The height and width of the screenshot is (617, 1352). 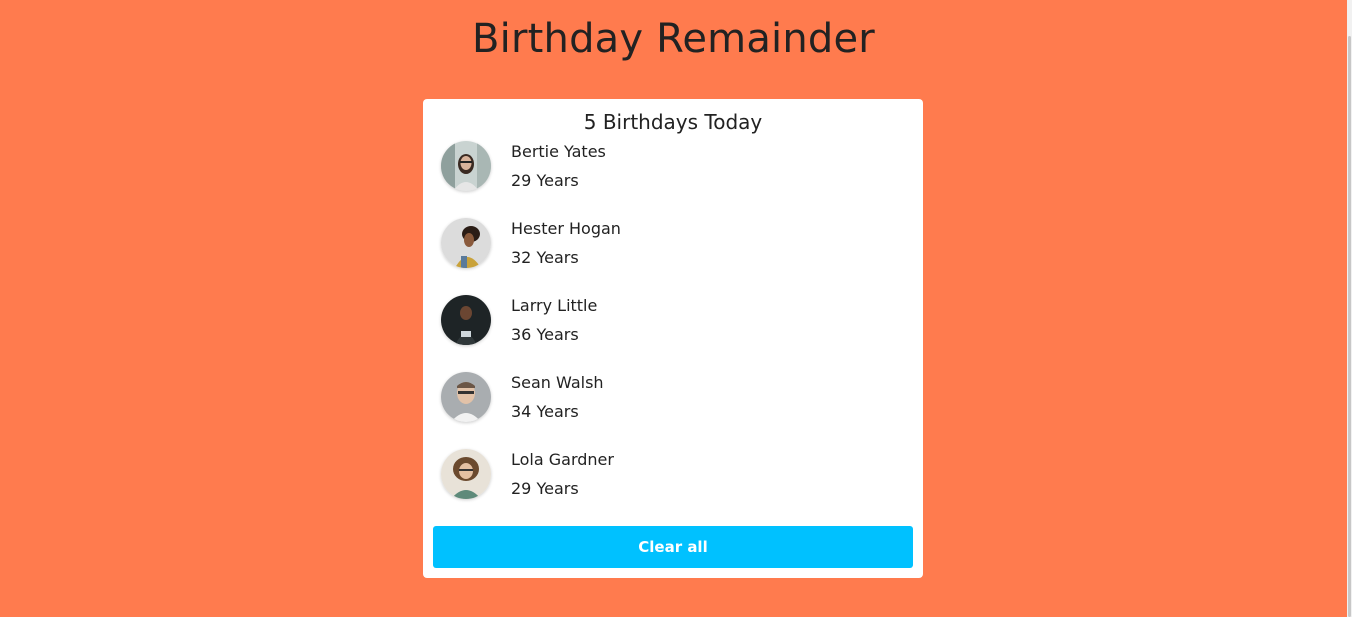 I want to click on person-item-lola-gardner: Lola Gardner 29 Years, so click(x=671, y=475).